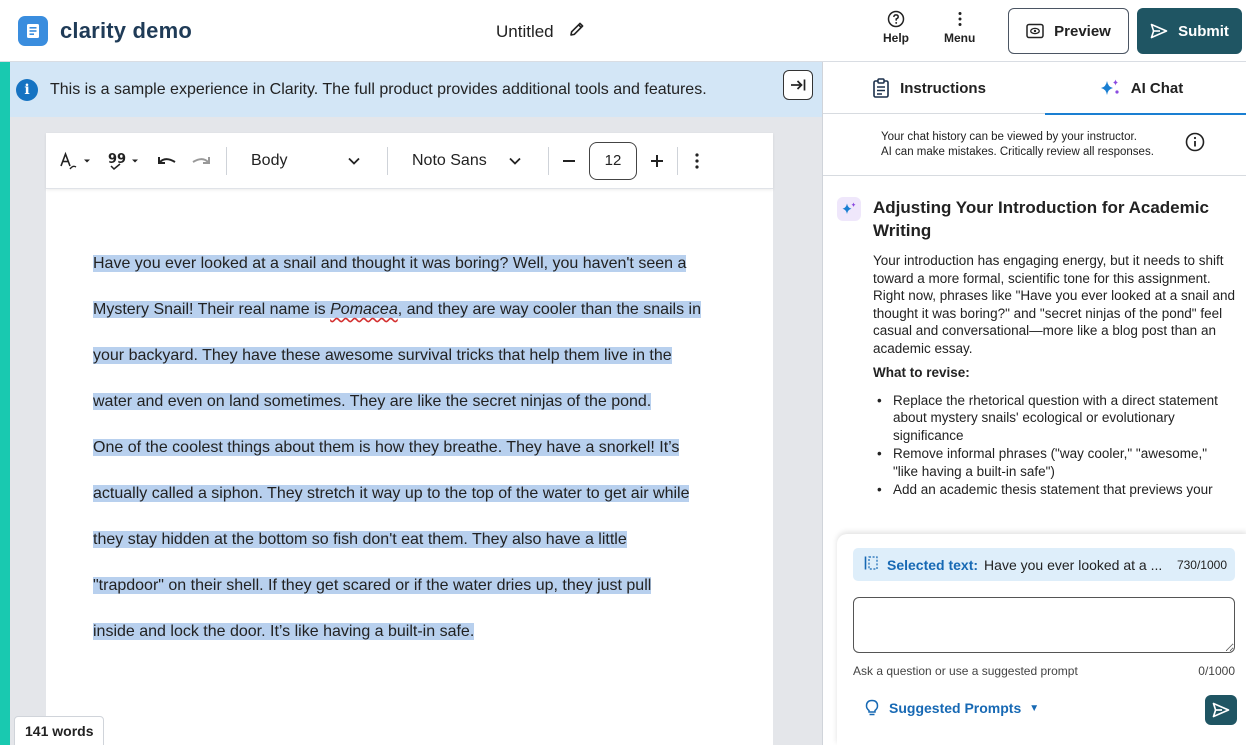 This screenshot has height=745, width=1246. I want to click on tab-instructions-label: Instructions, so click(943, 88).